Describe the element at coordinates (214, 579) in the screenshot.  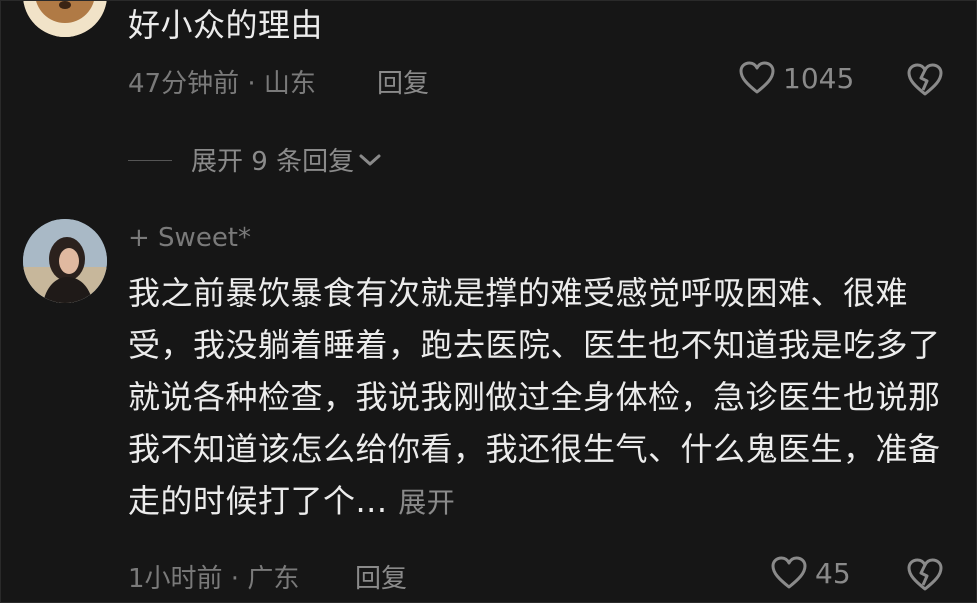
I see `comment-meta: 1小时前 · 广东` at that location.